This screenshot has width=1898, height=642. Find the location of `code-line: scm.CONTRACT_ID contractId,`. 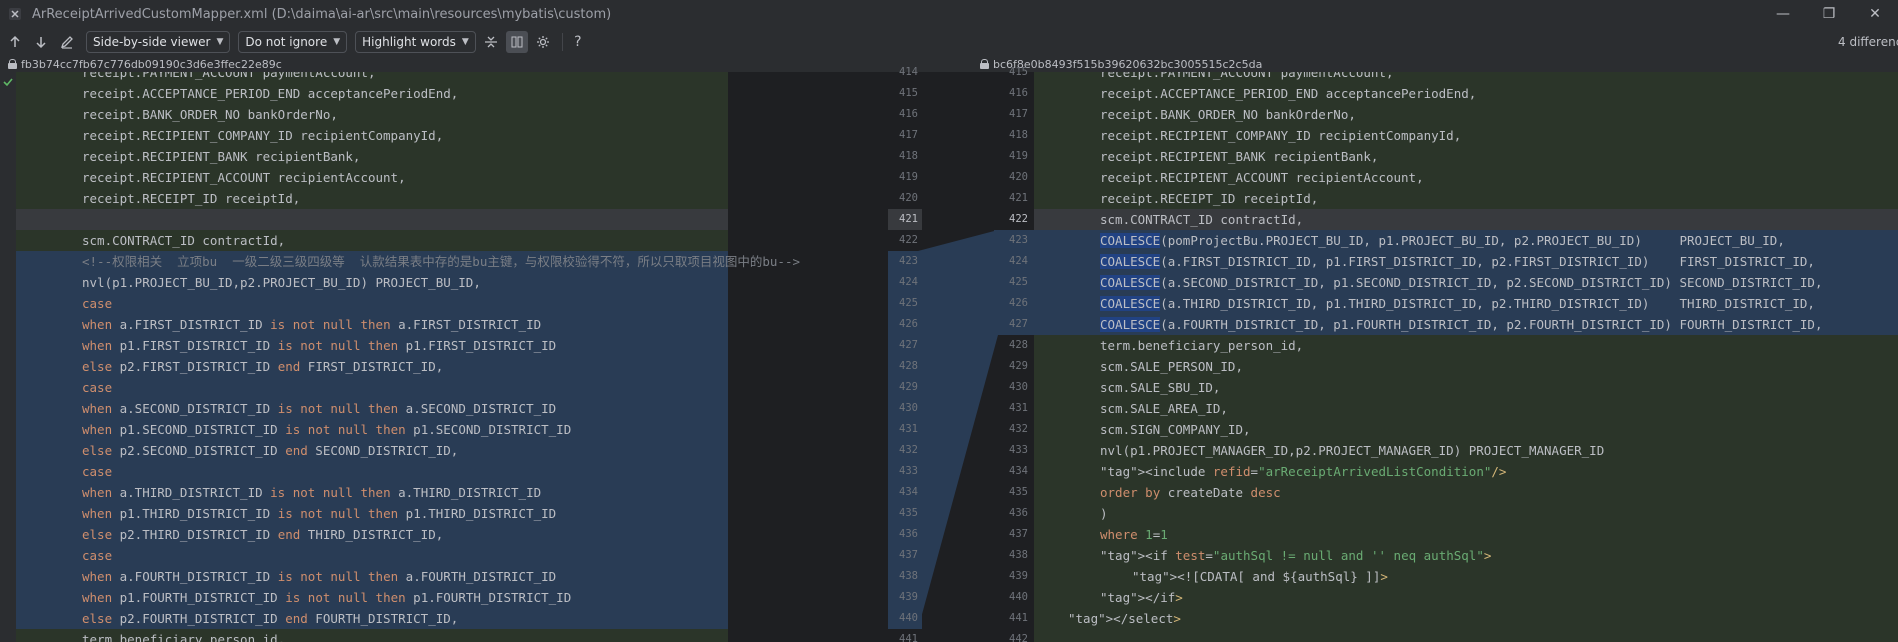

code-line: scm.CONTRACT_ID contractId, is located at coordinates (372, 240).